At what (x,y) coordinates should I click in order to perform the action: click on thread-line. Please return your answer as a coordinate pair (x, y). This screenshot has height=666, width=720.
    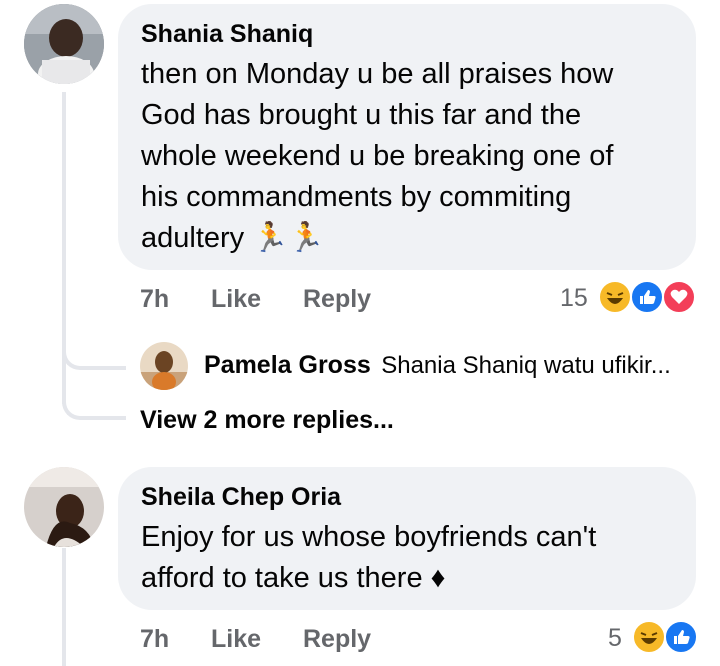
    Looking at the image, I should click on (64, 607).